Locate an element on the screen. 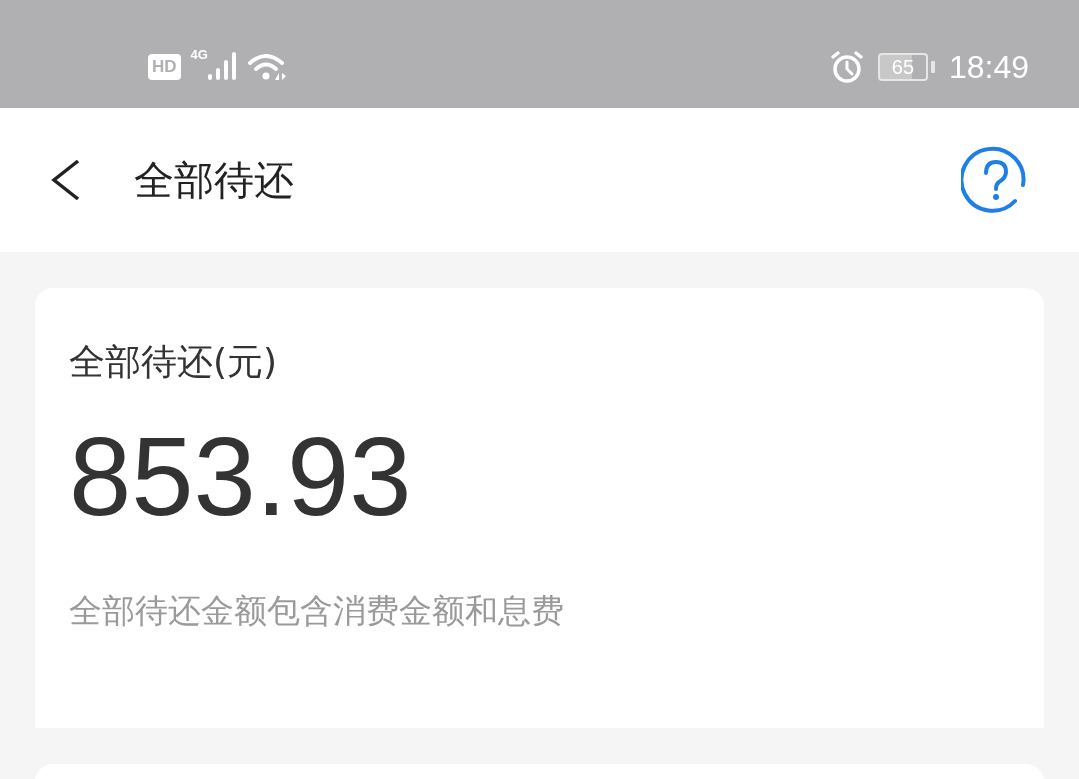 The width and height of the screenshot is (1079, 779). battery-percentage: 65 is located at coordinates (903, 67).